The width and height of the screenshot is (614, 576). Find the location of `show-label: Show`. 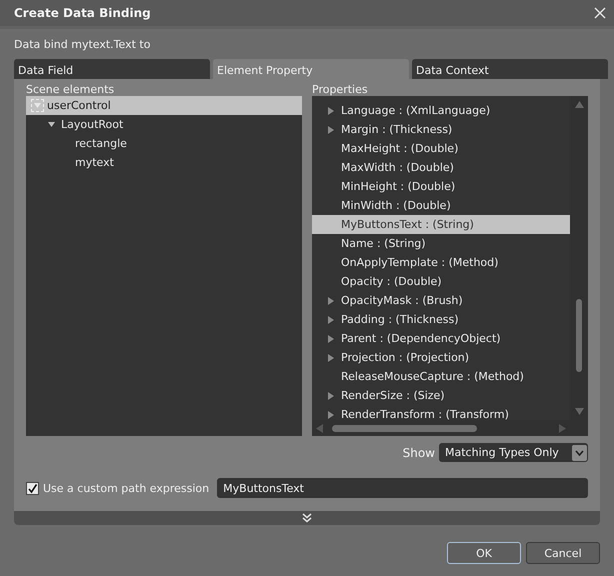

show-label: Show is located at coordinates (418, 453).